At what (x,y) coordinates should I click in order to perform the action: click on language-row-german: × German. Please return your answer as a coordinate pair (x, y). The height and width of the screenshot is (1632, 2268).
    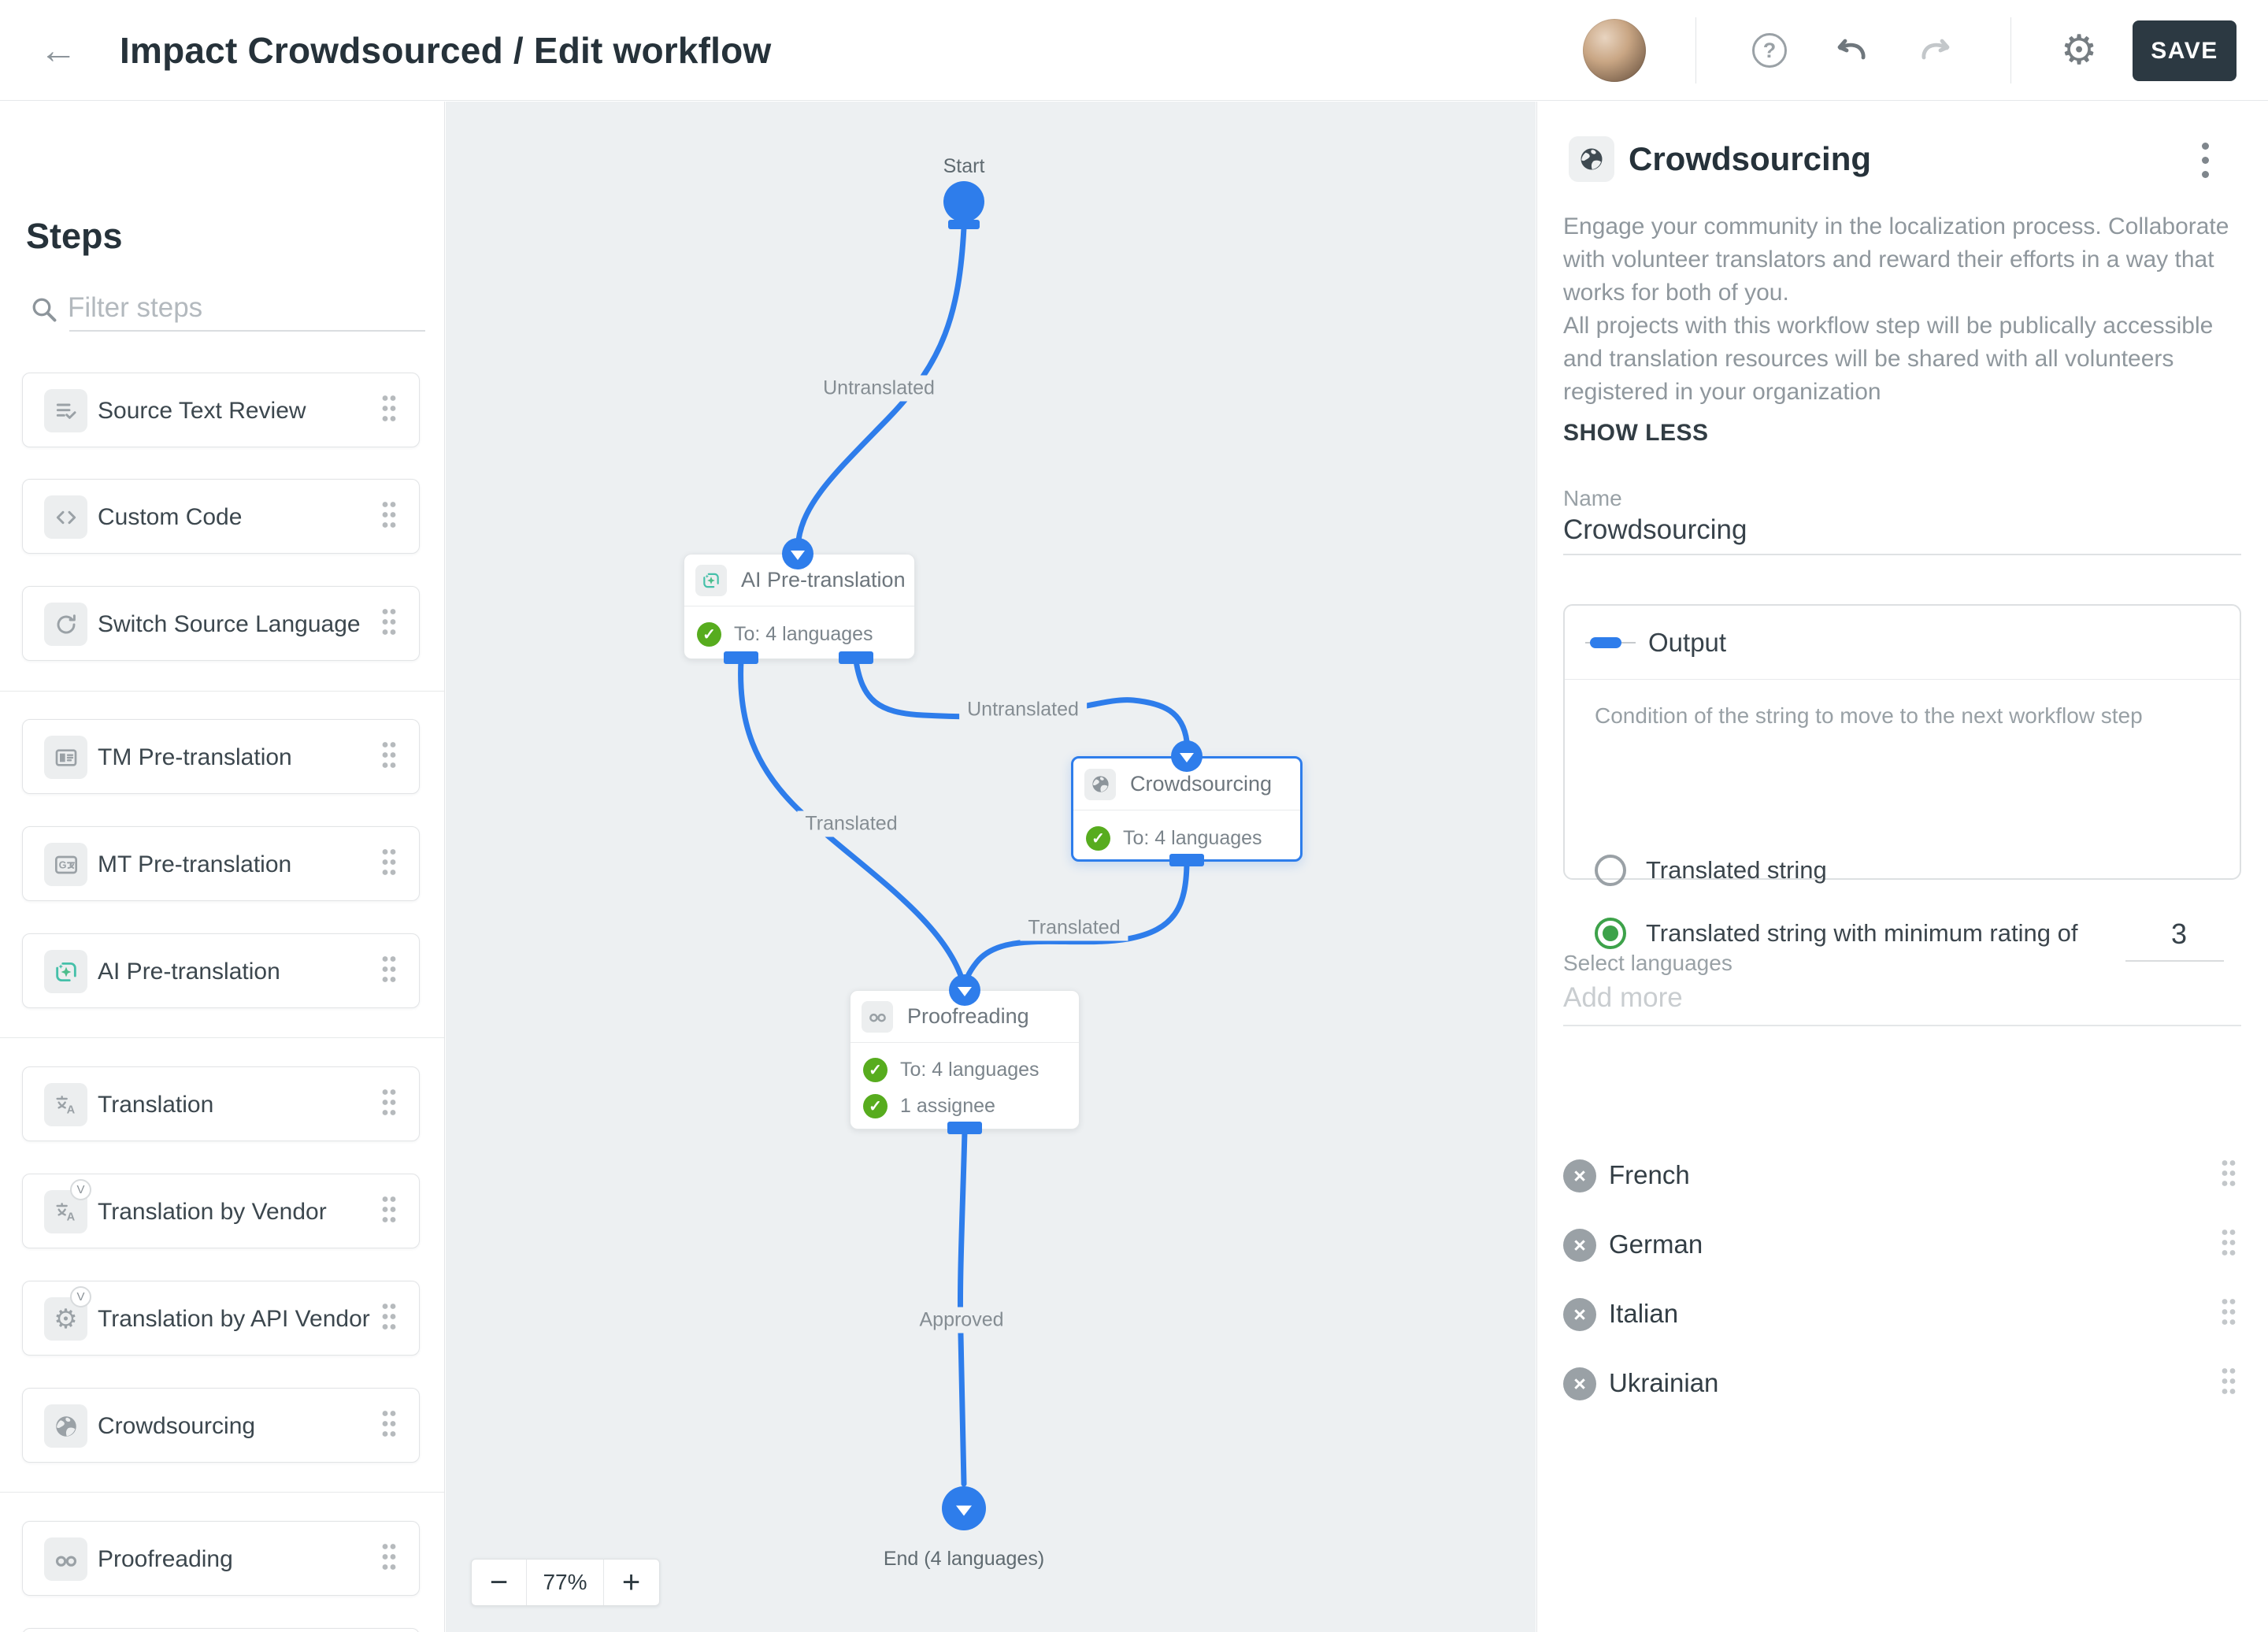
    Looking at the image, I should click on (1902, 1244).